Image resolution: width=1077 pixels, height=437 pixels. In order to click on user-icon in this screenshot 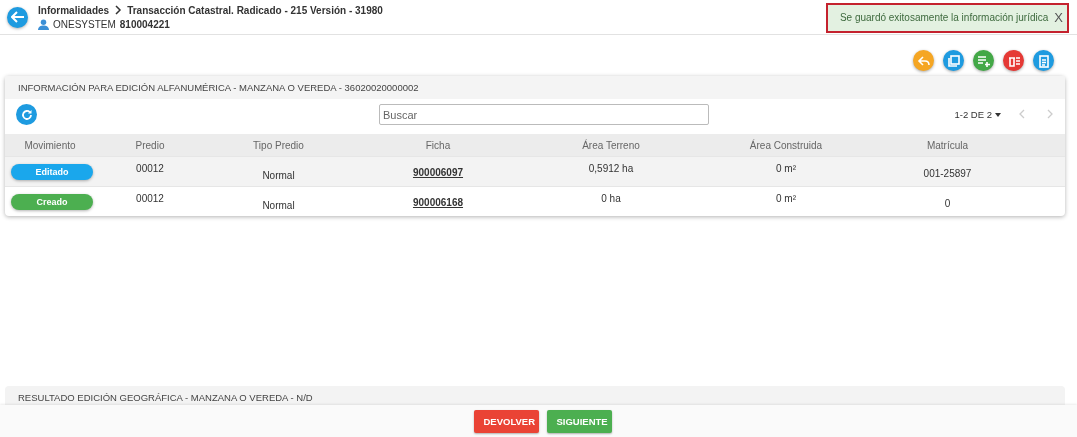, I will do `click(43, 24)`.